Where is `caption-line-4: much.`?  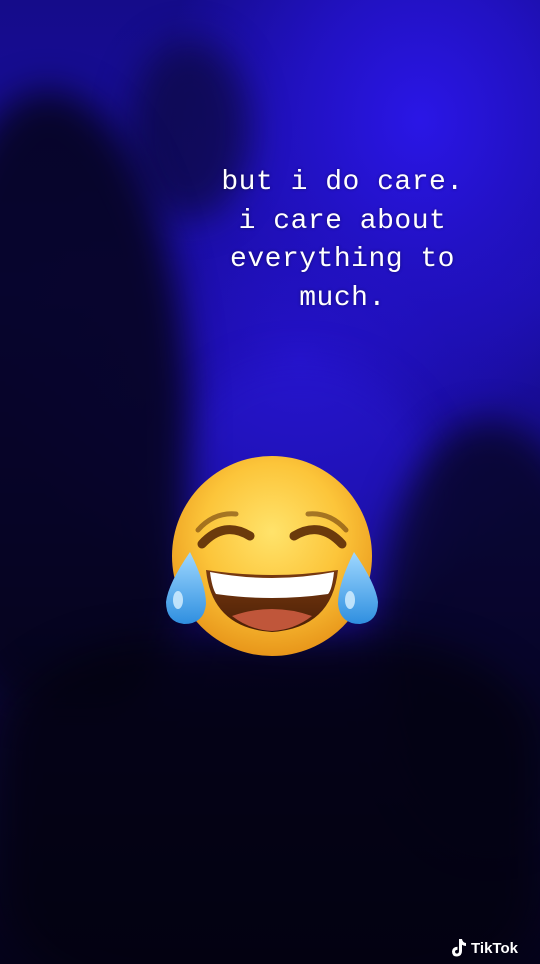 caption-line-4: much. is located at coordinates (342, 298).